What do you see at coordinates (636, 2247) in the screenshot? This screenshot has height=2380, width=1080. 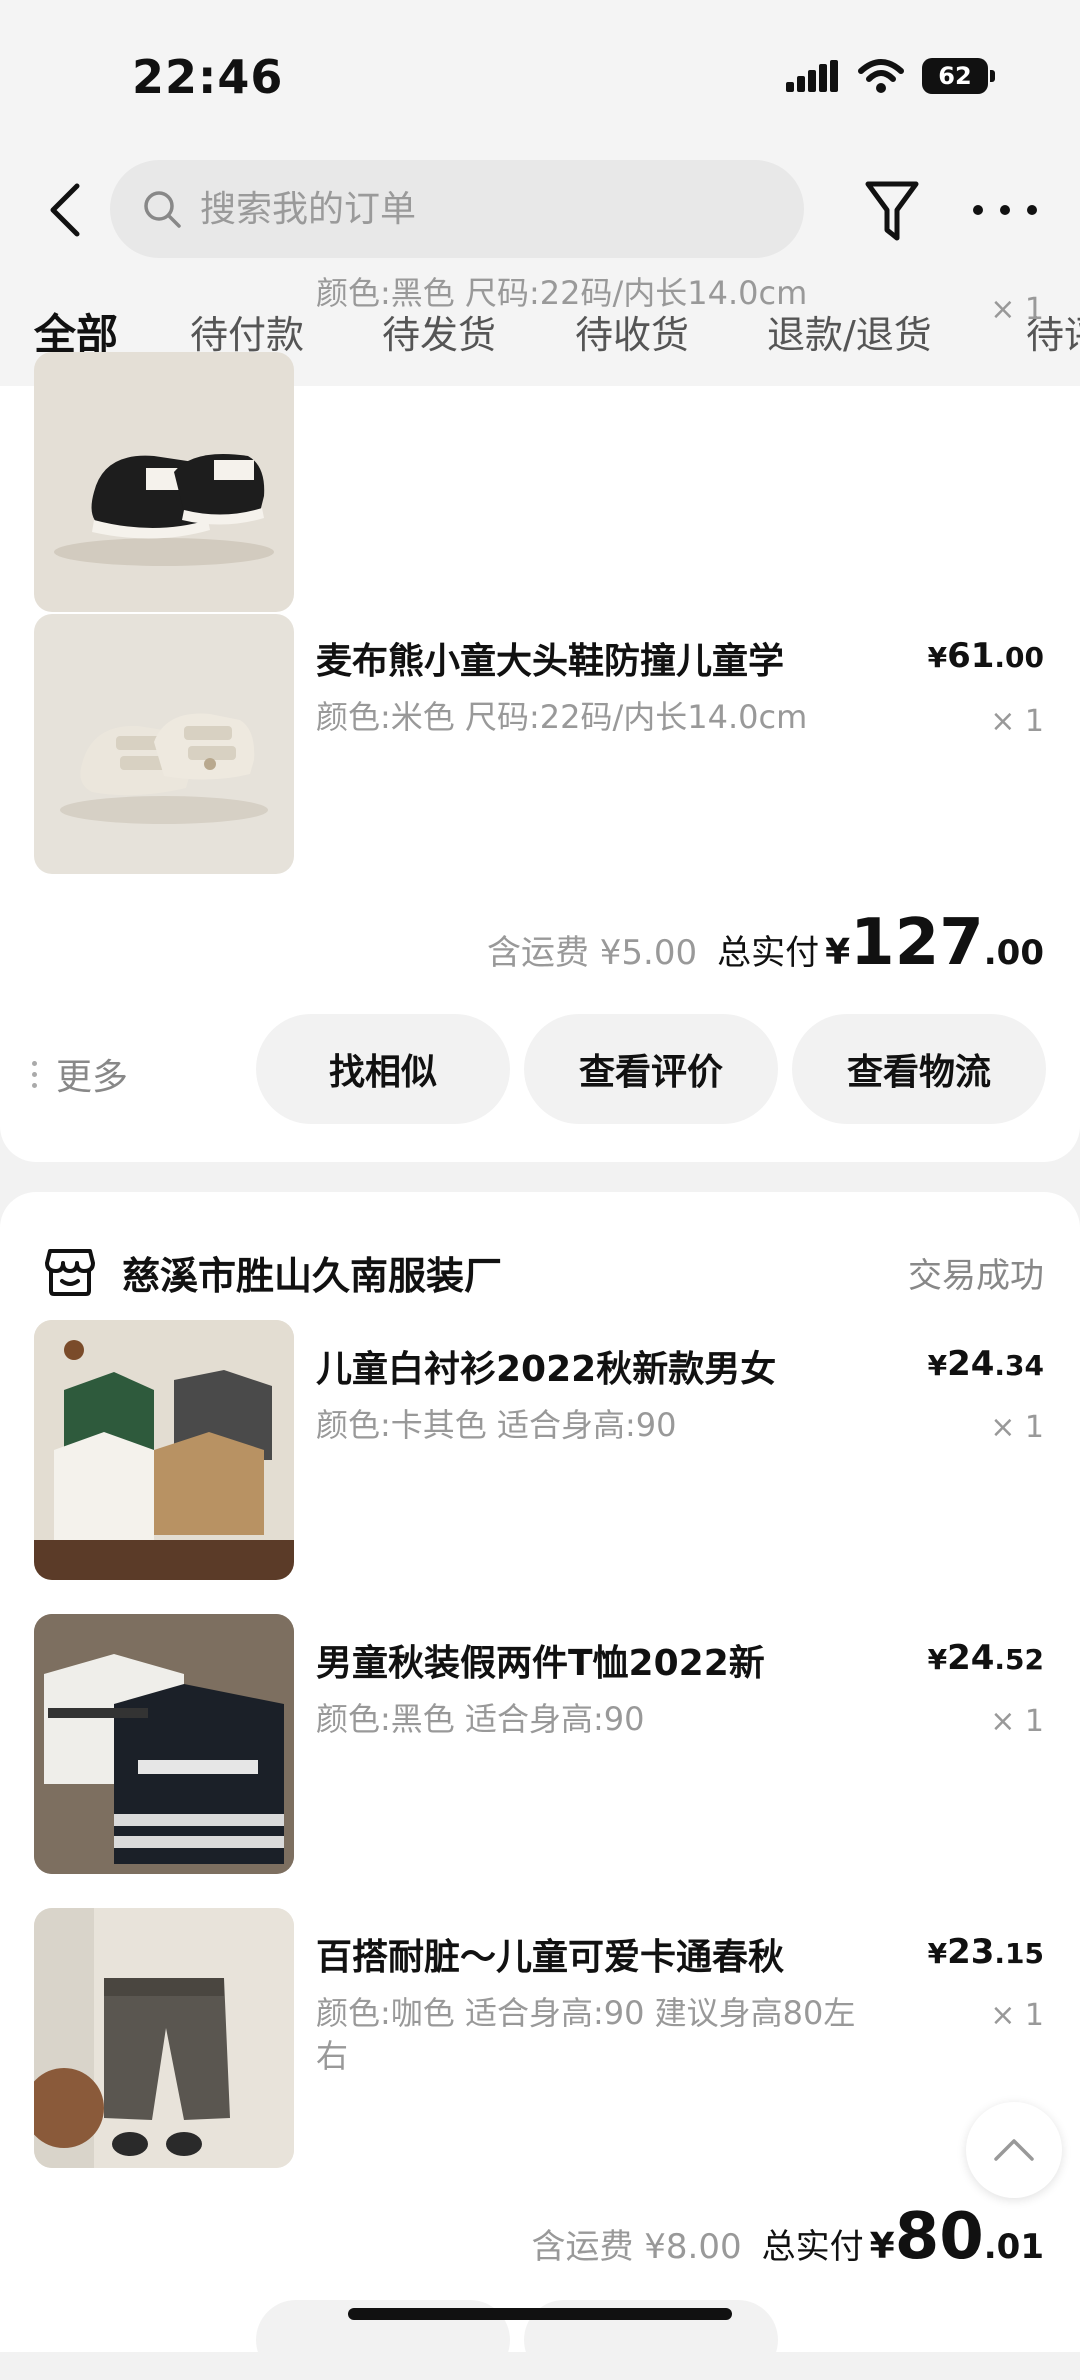 I see `shipping-fee: 含运费 ¥8.00` at bounding box center [636, 2247].